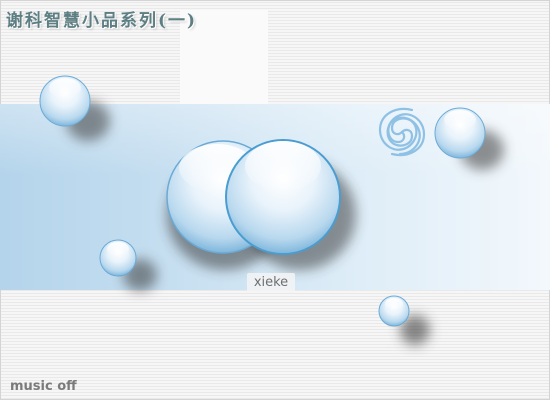  Describe the element at coordinates (394, 311) in the screenshot. I see `bubble-bottom-right` at that location.